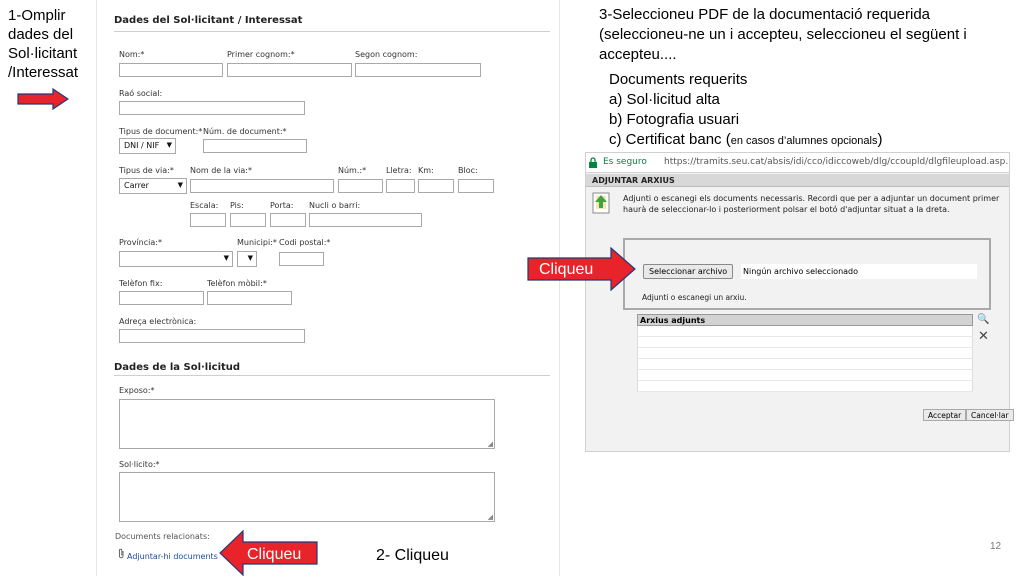 The image size is (1024, 576). Describe the element at coordinates (400, 186) in the screenshot. I see `lletra-input` at that location.